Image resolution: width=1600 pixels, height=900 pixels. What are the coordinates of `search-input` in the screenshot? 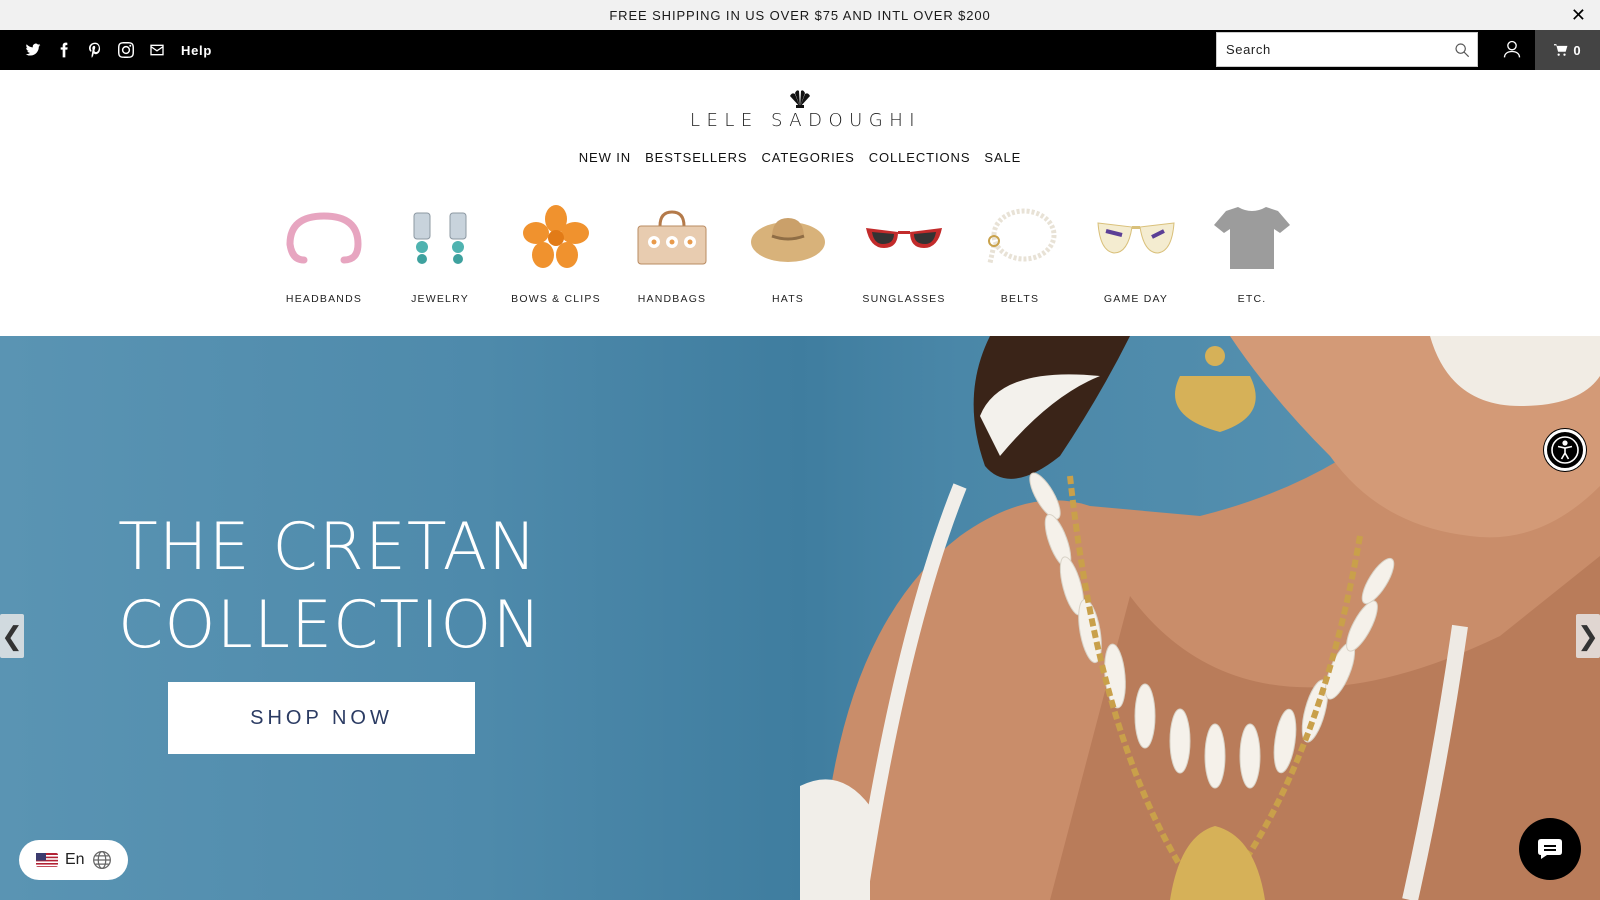 It's located at (1327, 49).